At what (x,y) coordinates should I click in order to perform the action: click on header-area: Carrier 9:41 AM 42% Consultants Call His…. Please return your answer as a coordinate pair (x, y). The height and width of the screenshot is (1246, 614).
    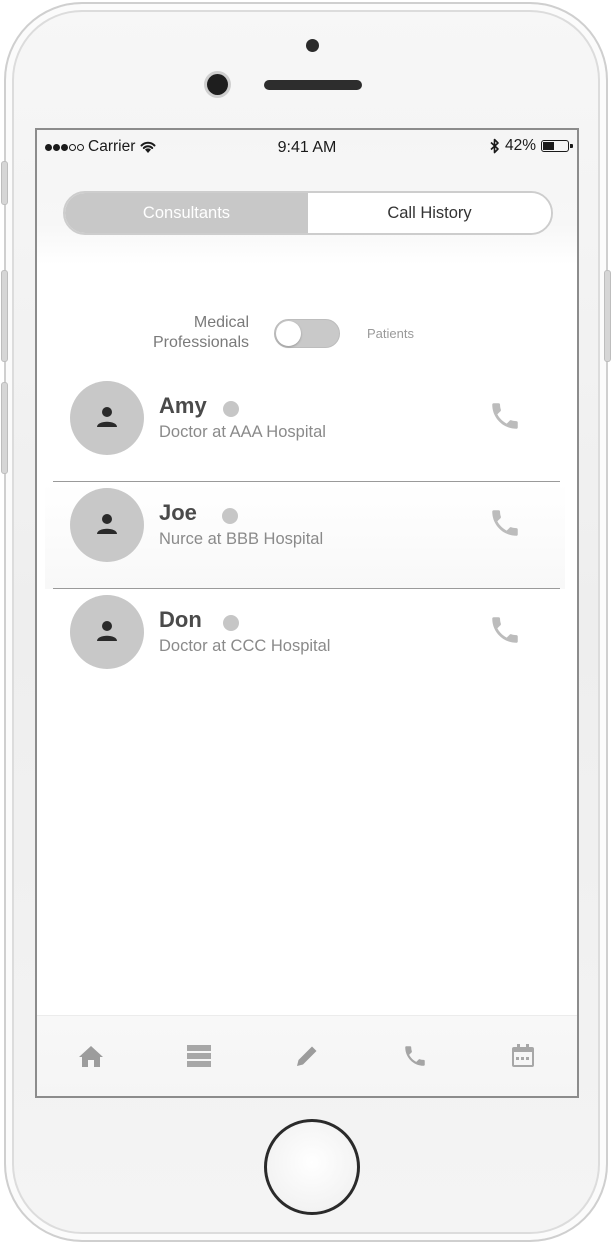
    Looking at the image, I should click on (307, 197).